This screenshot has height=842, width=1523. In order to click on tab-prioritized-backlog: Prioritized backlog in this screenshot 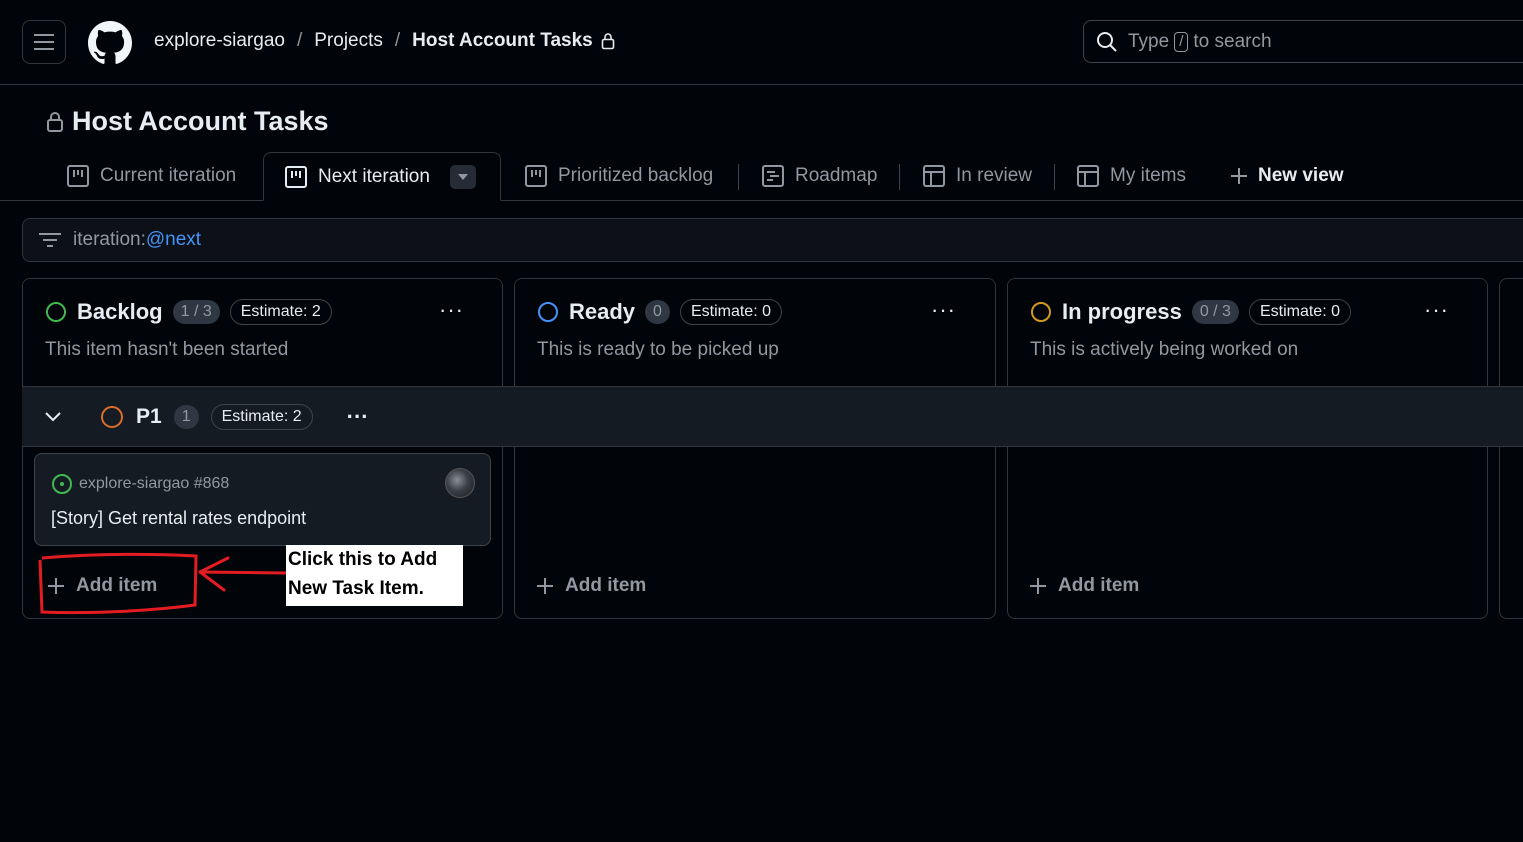, I will do `click(618, 176)`.